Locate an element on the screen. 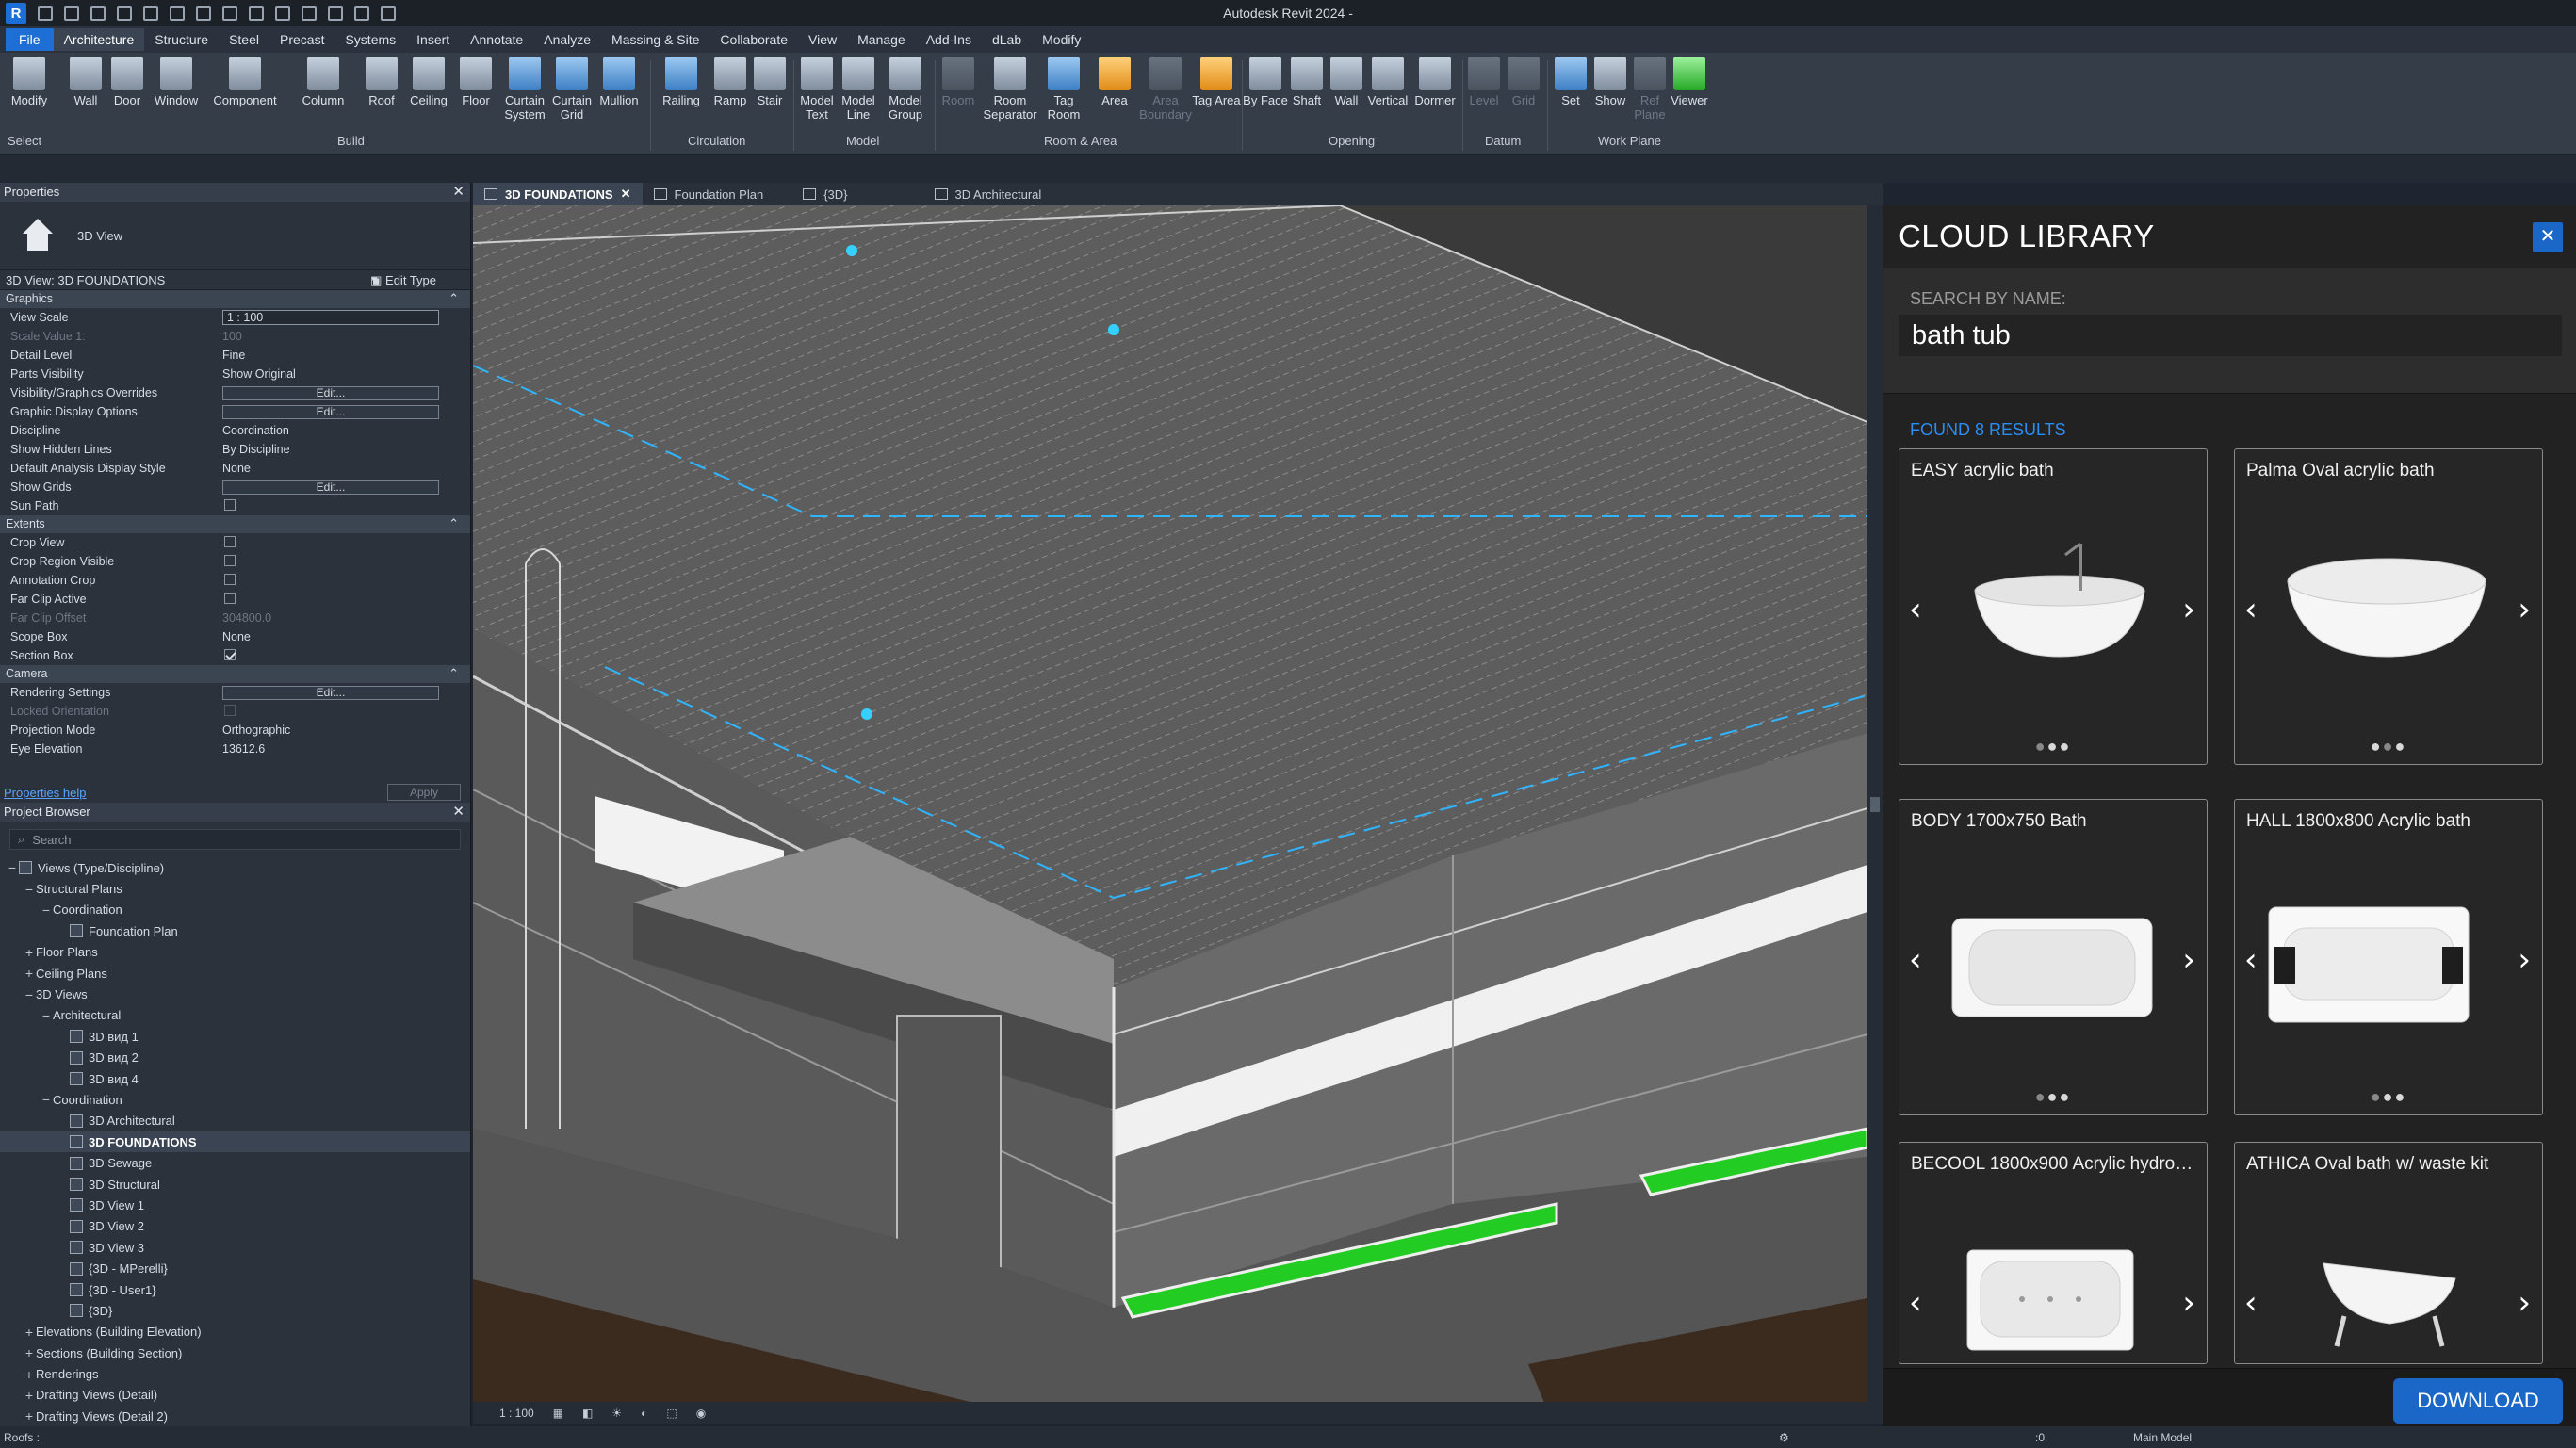 This screenshot has width=2576, height=1448. tree-item: 3D вид 2 is located at coordinates (235, 1058).